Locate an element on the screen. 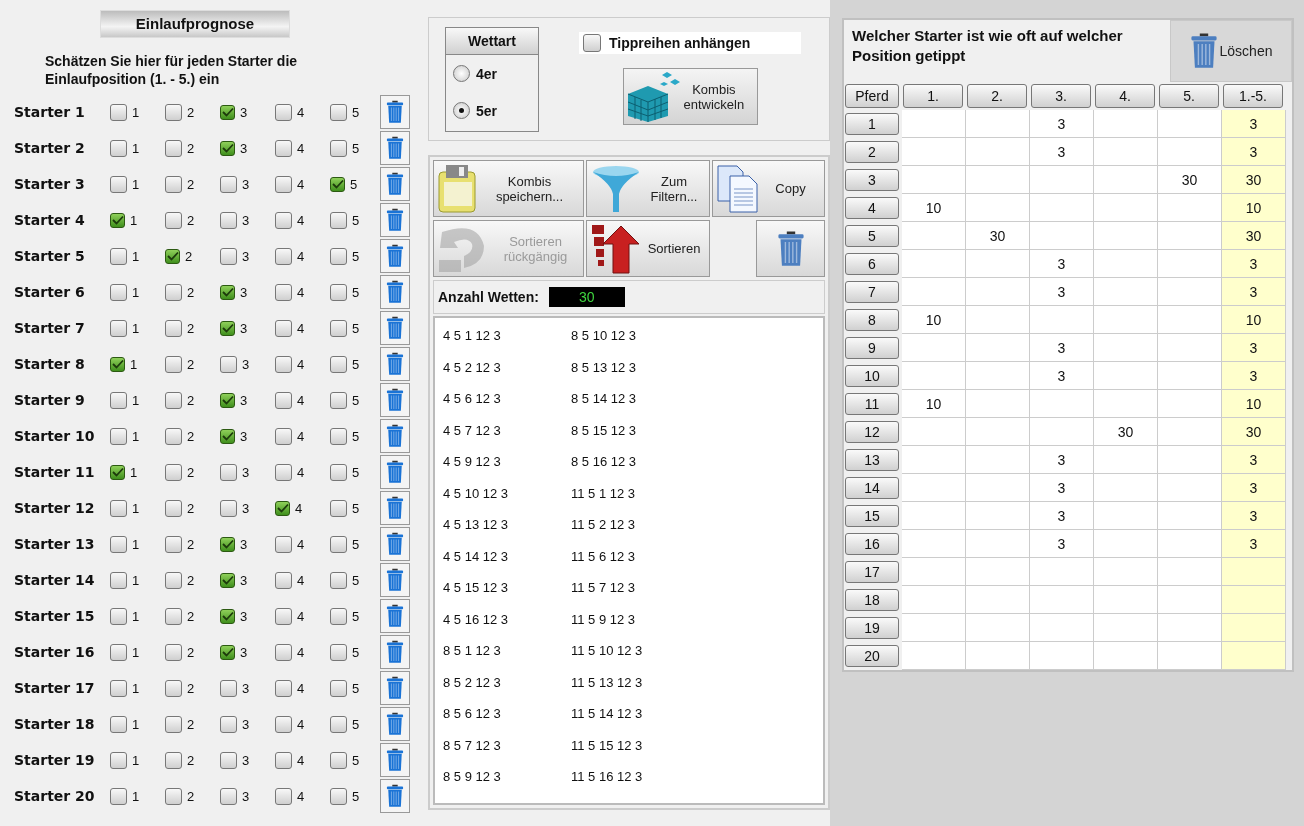 The height and width of the screenshot is (826, 1304). column-header: 5. is located at coordinates (1189, 96).